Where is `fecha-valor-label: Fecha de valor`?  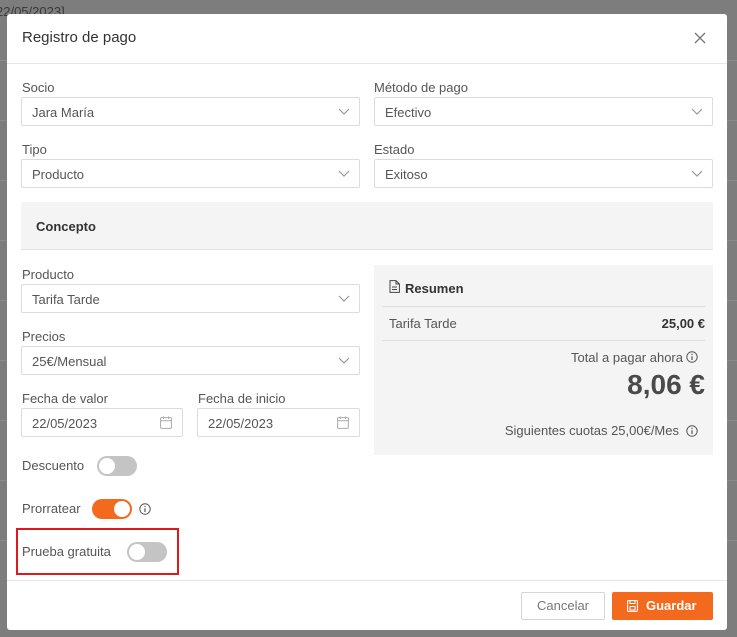
fecha-valor-label: Fecha de valor is located at coordinates (65, 398).